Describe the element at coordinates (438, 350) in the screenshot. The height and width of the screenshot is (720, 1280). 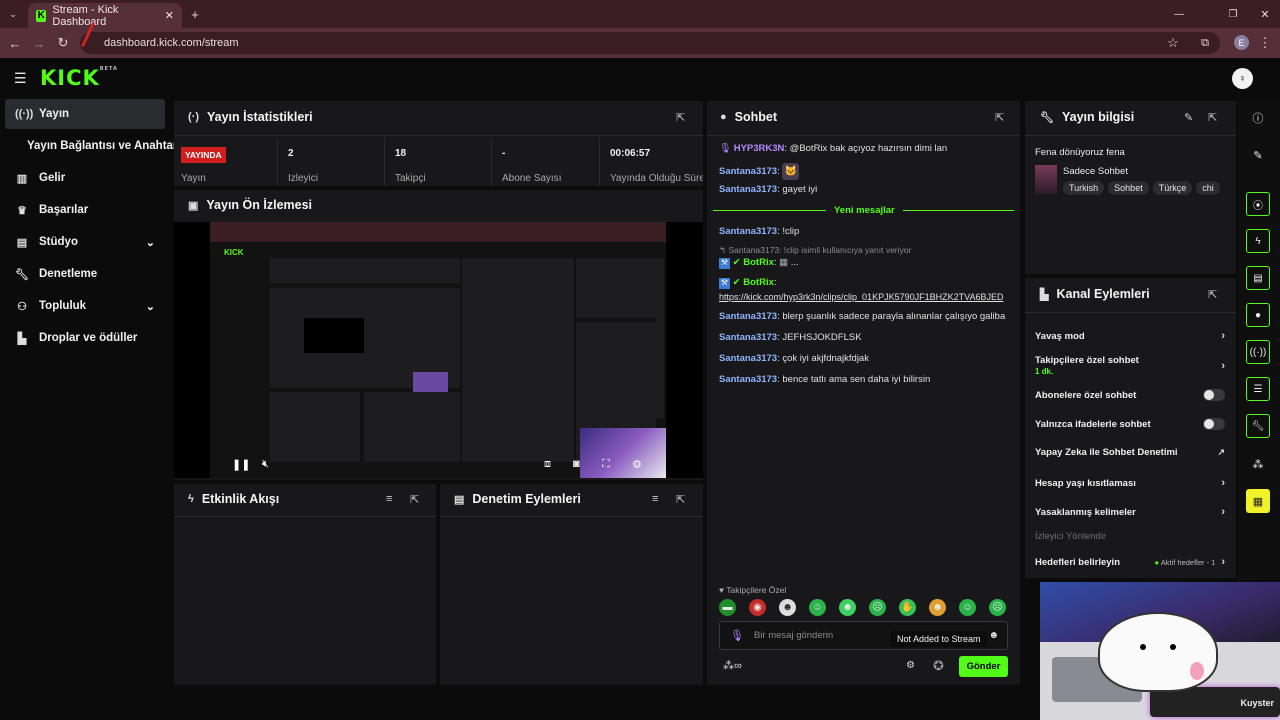
I see `stream-preview-video: KICK ❚❚ 🔇︎ ⧈ ◙ ⛶ ⚙` at that location.